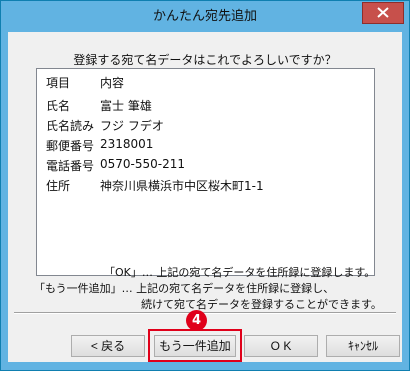 The height and width of the screenshot is (371, 410). I want to click on back-button: < 戻る, so click(108, 346).